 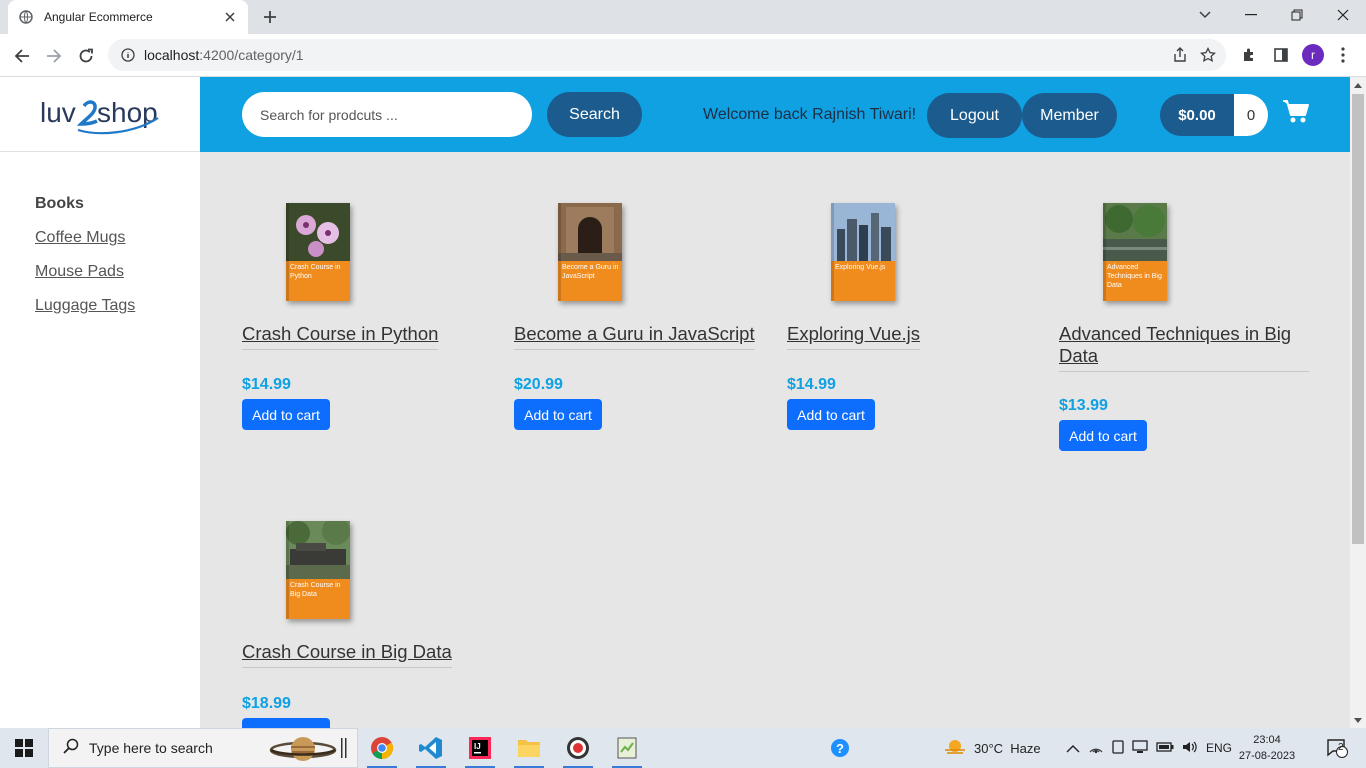 I want to click on product-title: Become a Guru in JavaScript, so click(x=634, y=336).